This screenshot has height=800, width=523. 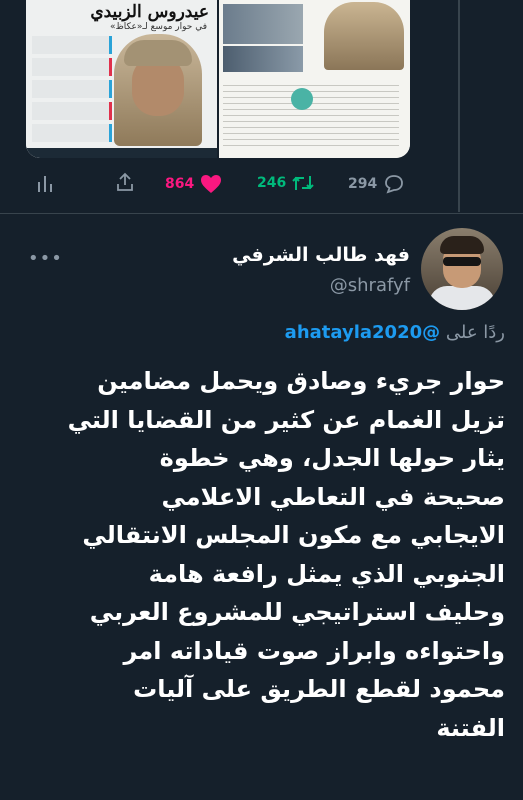 What do you see at coordinates (462, 269) in the screenshot?
I see `avatar` at bounding box center [462, 269].